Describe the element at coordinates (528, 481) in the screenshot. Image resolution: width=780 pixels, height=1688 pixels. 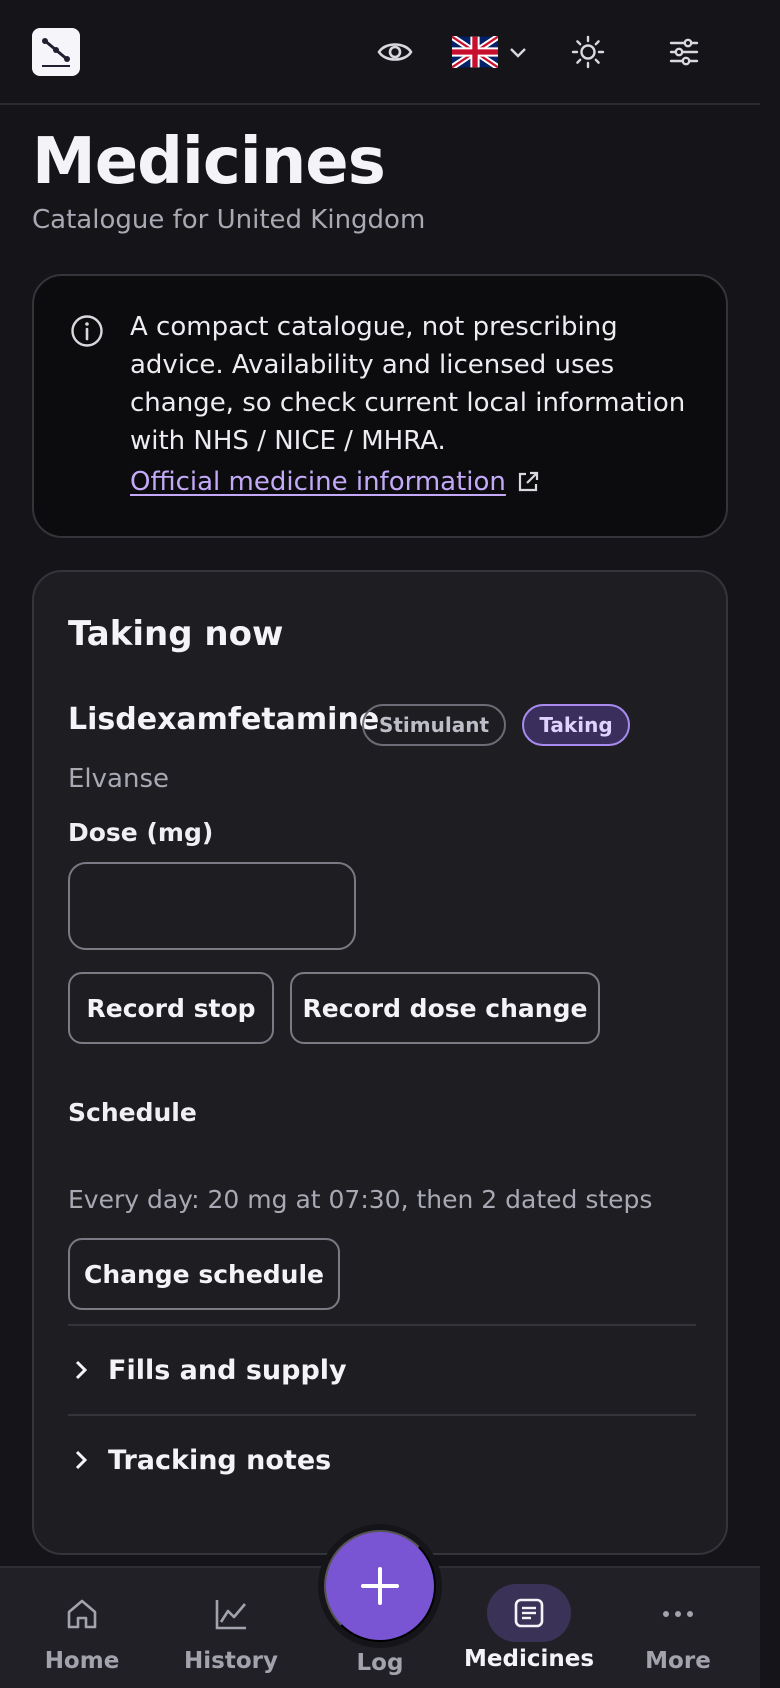
I see `external-link-icon` at that location.